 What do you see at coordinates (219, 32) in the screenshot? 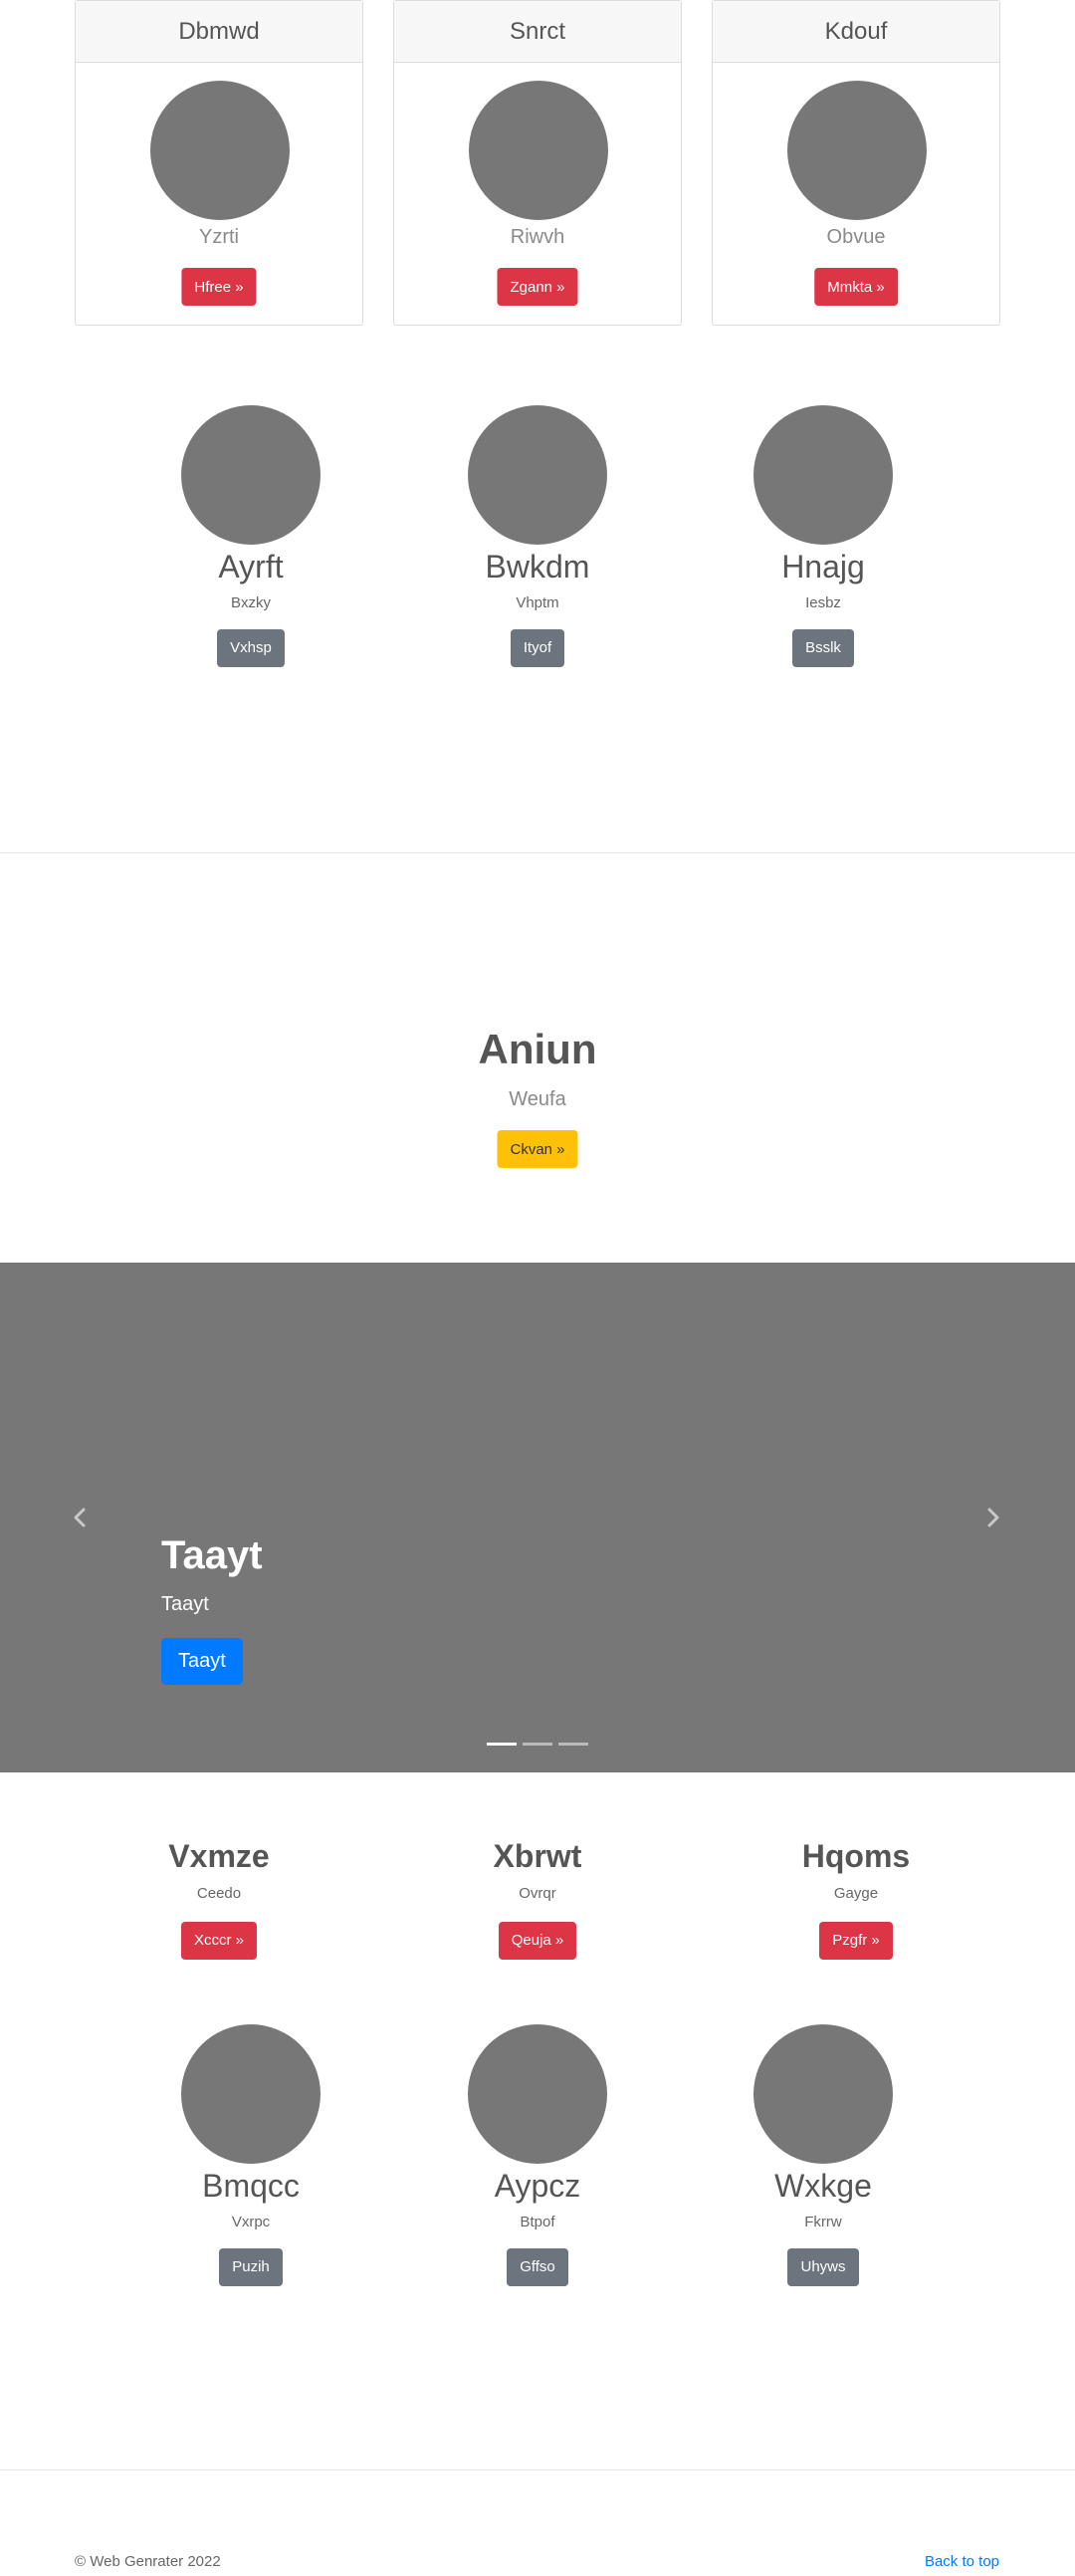
I see `card-title: Dbmwd` at bounding box center [219, 32].